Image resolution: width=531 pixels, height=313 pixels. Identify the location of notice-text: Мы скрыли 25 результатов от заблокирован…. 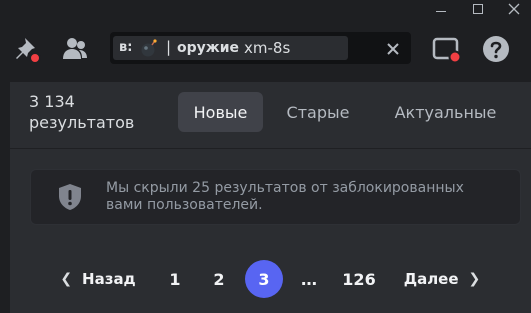
(285, 196).